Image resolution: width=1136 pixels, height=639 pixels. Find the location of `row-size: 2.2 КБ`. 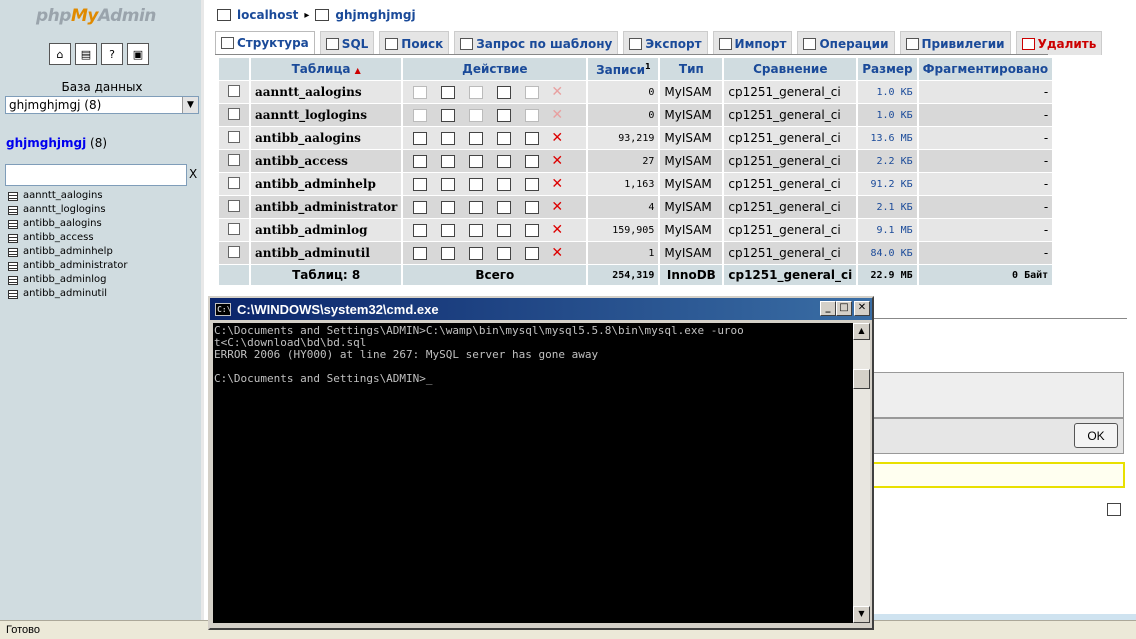

row-size: 2.2 КБ is located at coordinates (887, 161).